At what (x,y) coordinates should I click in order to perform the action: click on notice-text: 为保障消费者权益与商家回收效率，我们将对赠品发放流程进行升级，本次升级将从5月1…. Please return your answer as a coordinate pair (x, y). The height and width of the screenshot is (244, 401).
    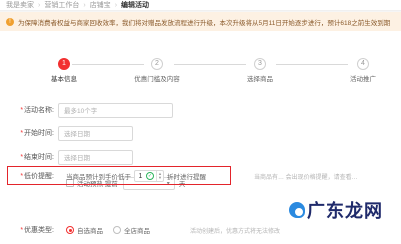
    Looking at the image, I should click on (204, 23).